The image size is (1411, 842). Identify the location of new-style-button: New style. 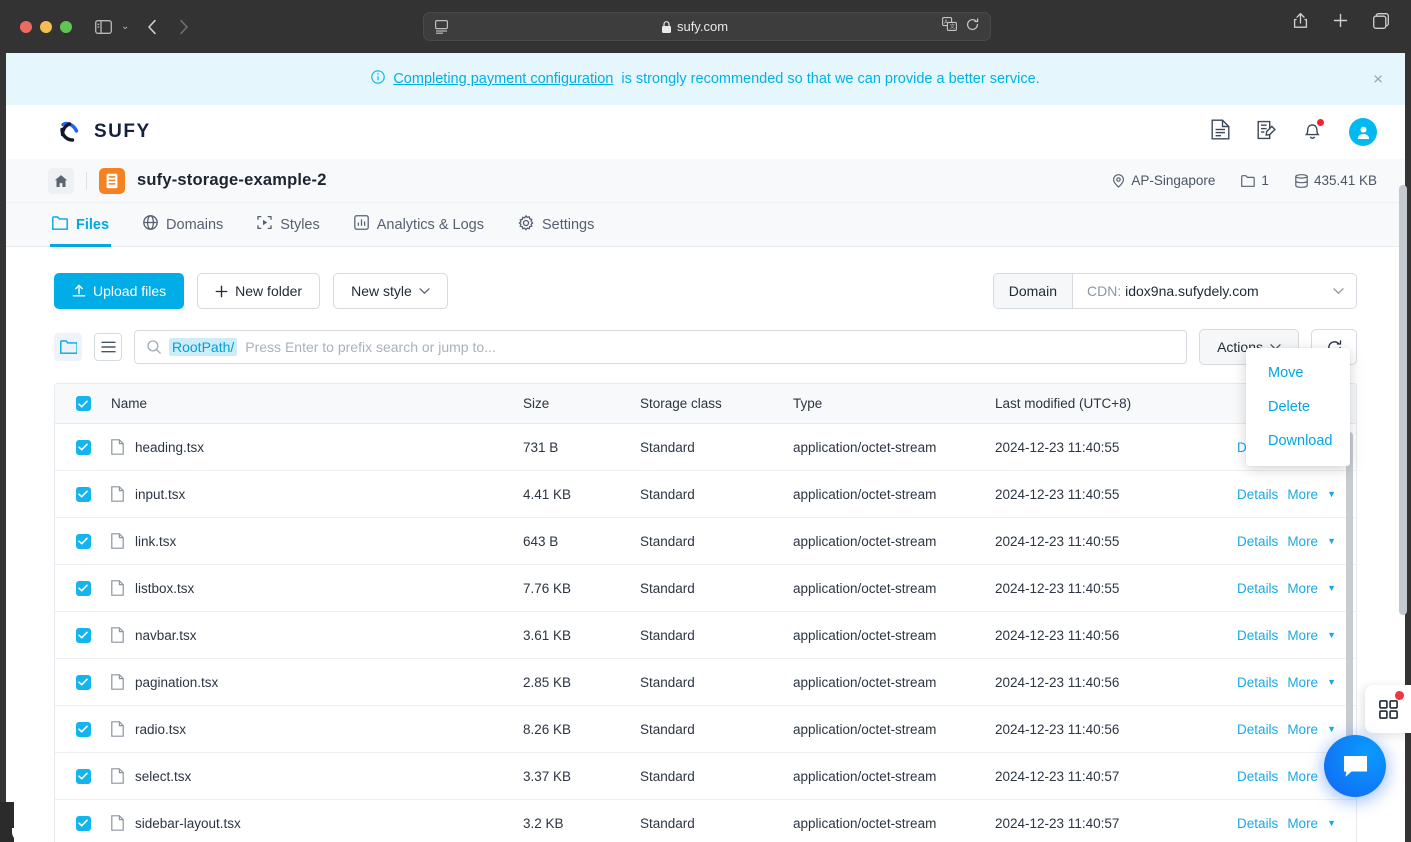
(390, 291).